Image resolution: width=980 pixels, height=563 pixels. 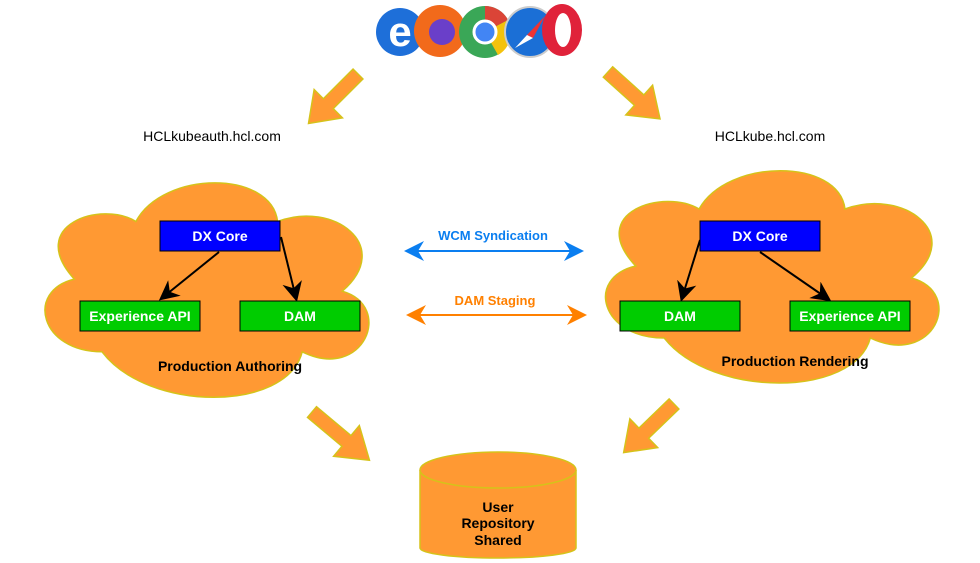 I want to click on arrow-browser-to-authoring, so click(x=336, y=96).